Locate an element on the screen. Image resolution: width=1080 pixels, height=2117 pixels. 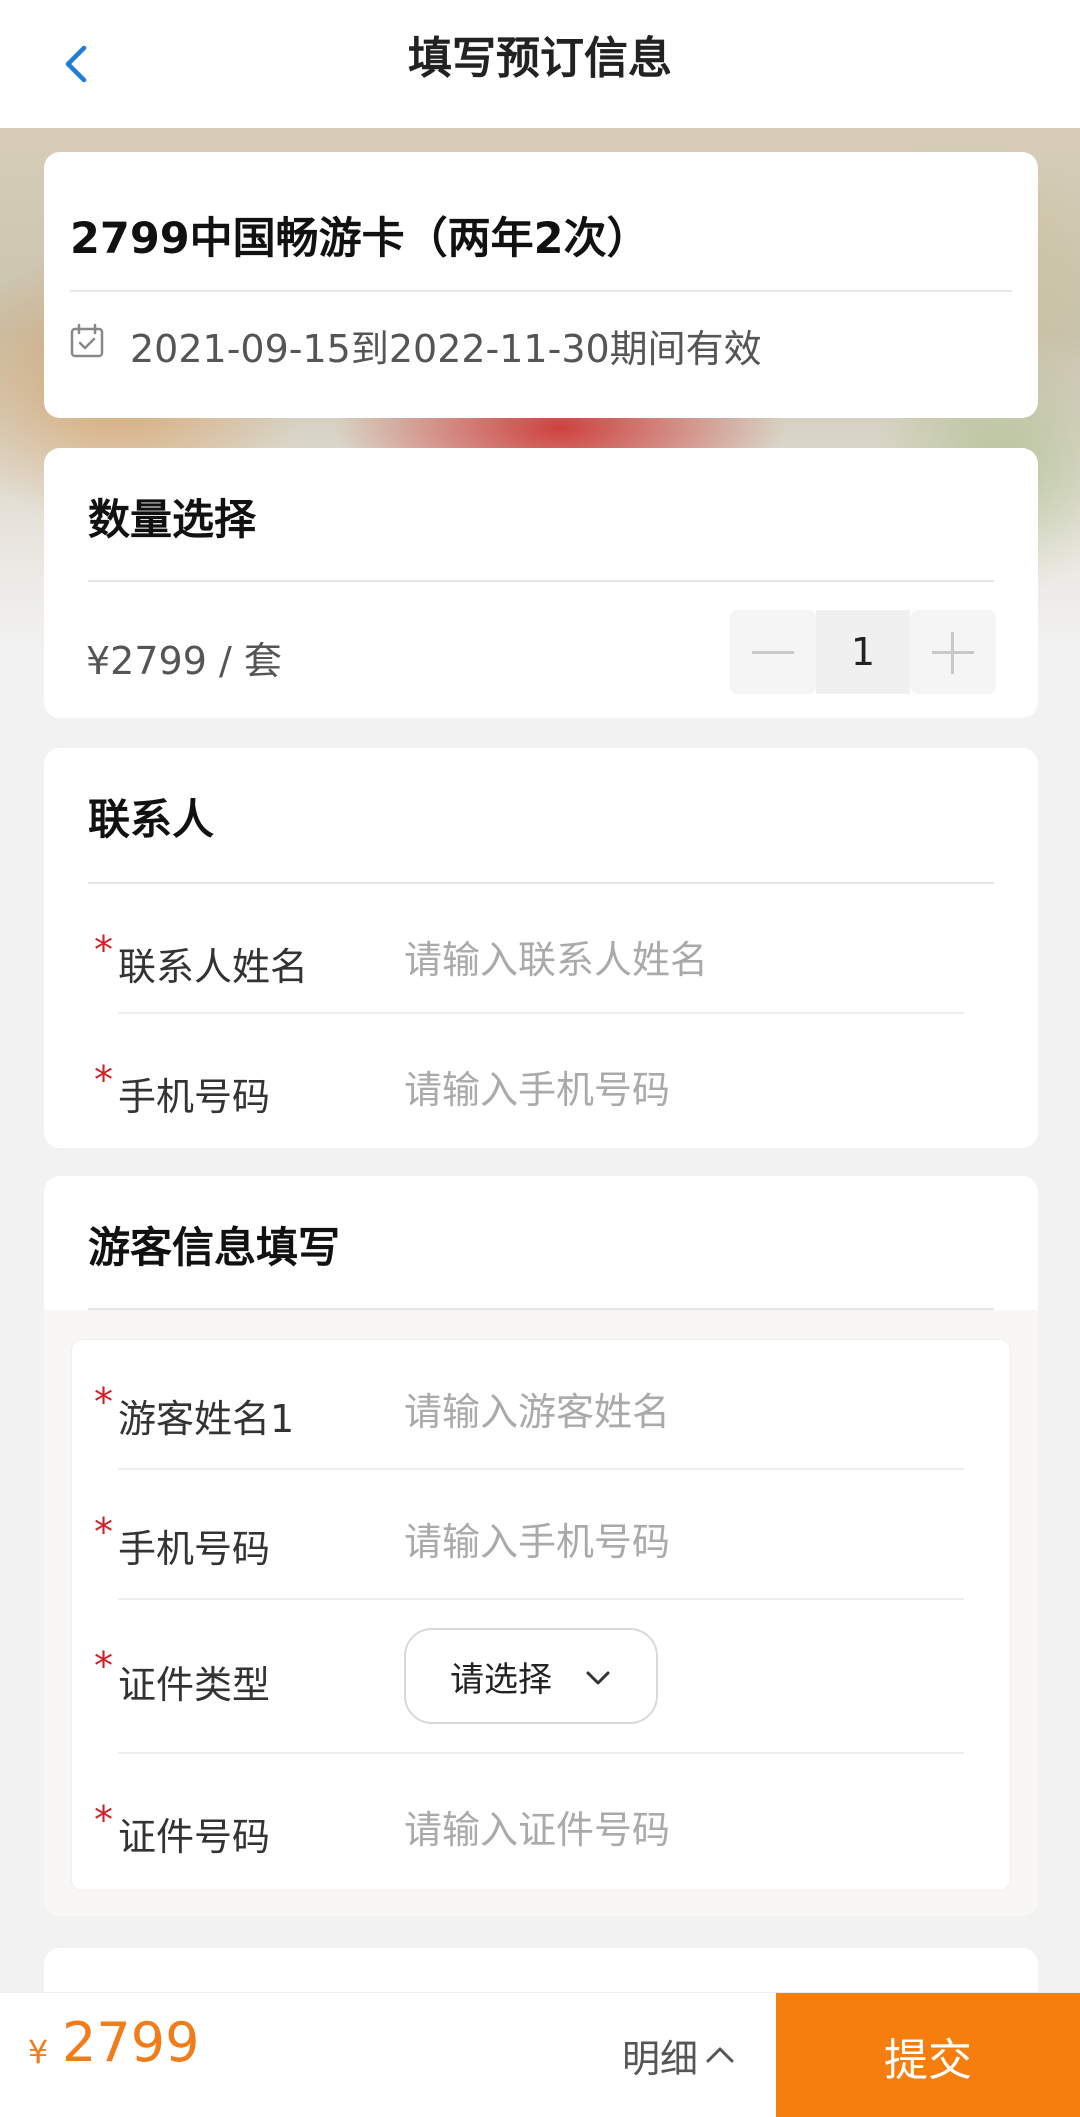
section-title-tourist: 游客信息填写 is located at coordinates (214, 1247).